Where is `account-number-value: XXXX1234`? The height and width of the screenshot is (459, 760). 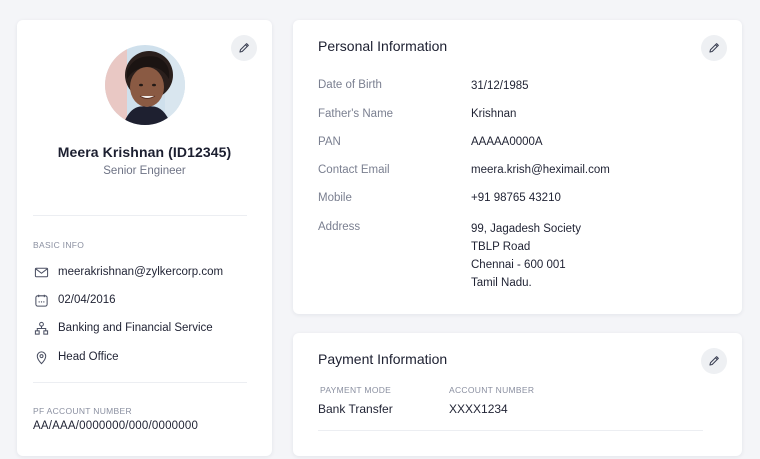
account-number-value: XXXX1234 is located at coordinates (478, 409).